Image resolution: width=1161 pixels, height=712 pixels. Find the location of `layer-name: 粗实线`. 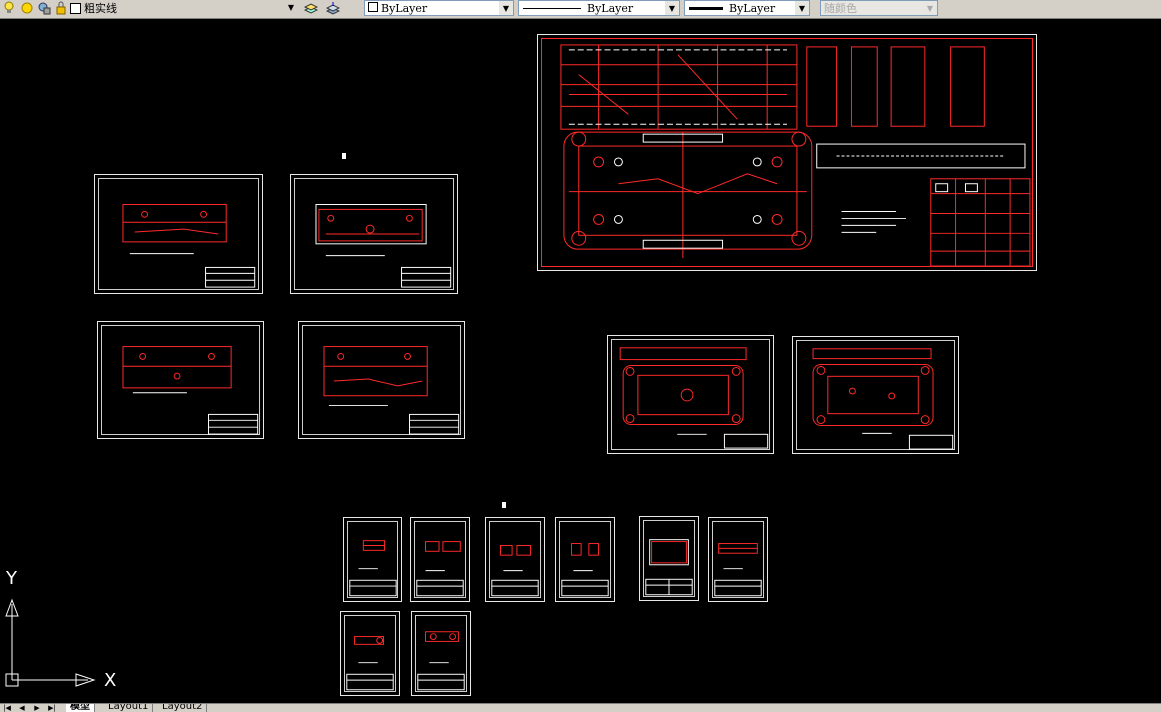

layer-name: 粗实线 is located at coordinates (100, 8).